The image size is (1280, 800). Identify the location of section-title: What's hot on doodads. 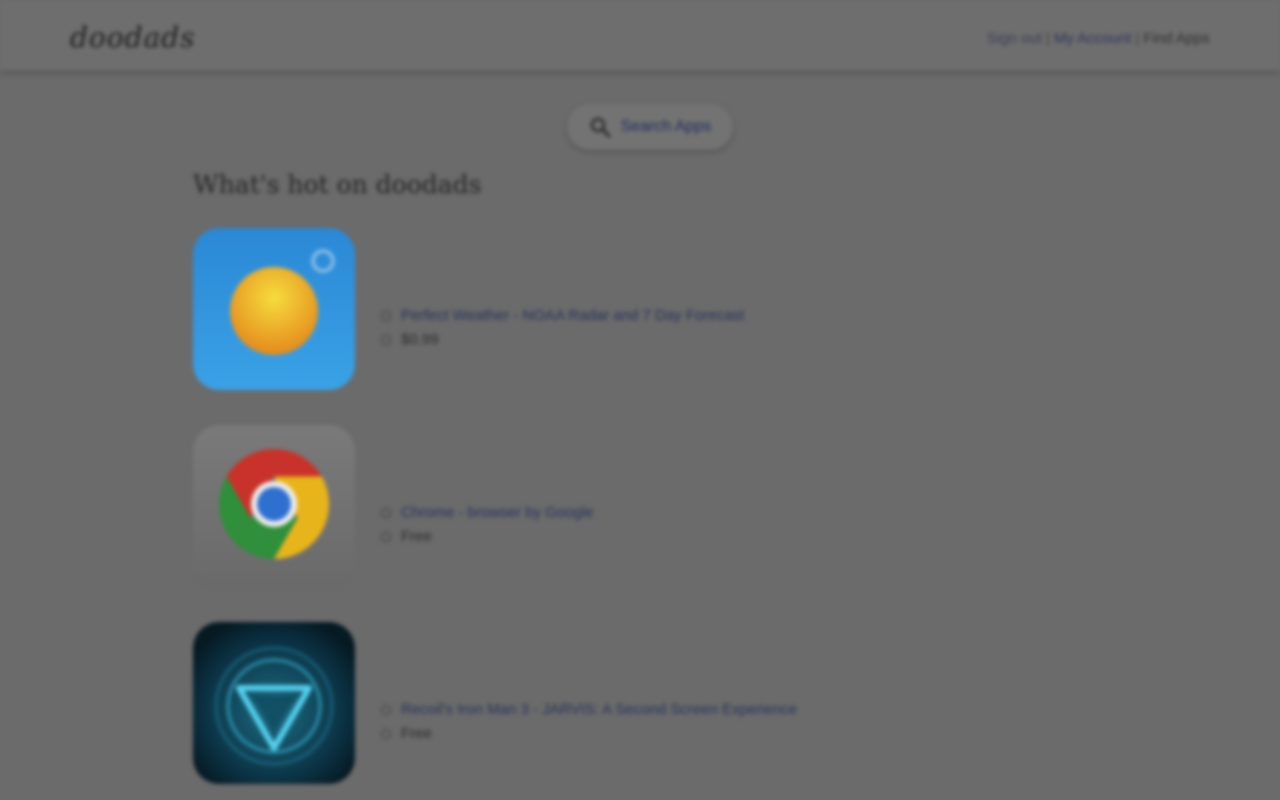
(337, 184).